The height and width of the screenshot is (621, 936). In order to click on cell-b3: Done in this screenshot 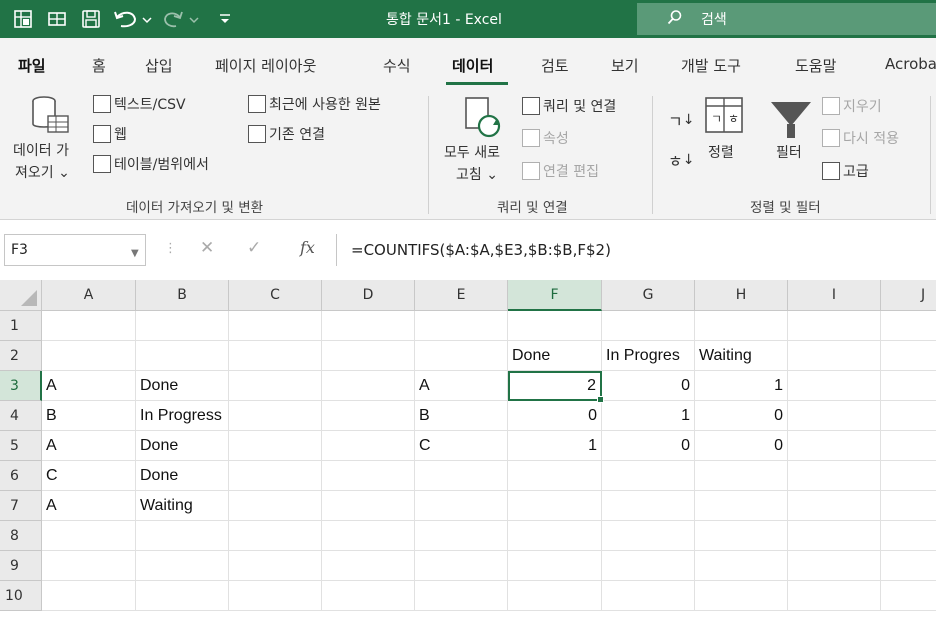, I will do `click(182, 386)`.